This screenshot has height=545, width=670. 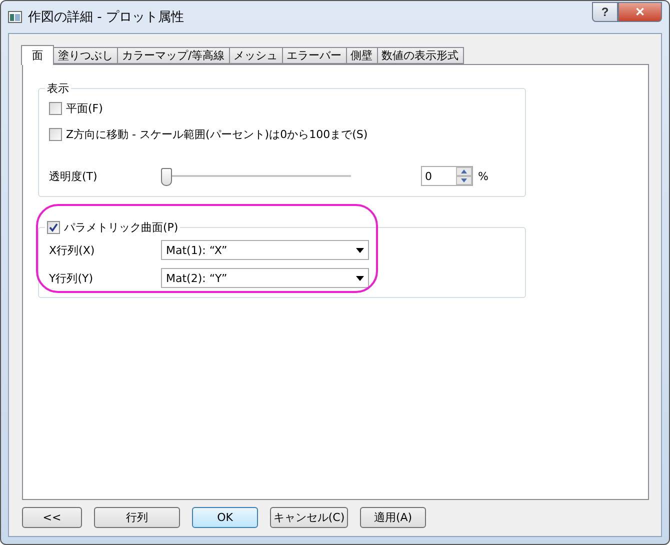 What do you see at coordinates (483, 176) in the screenshot?
I see `unit-label: %` at bounding box center [483, 176].